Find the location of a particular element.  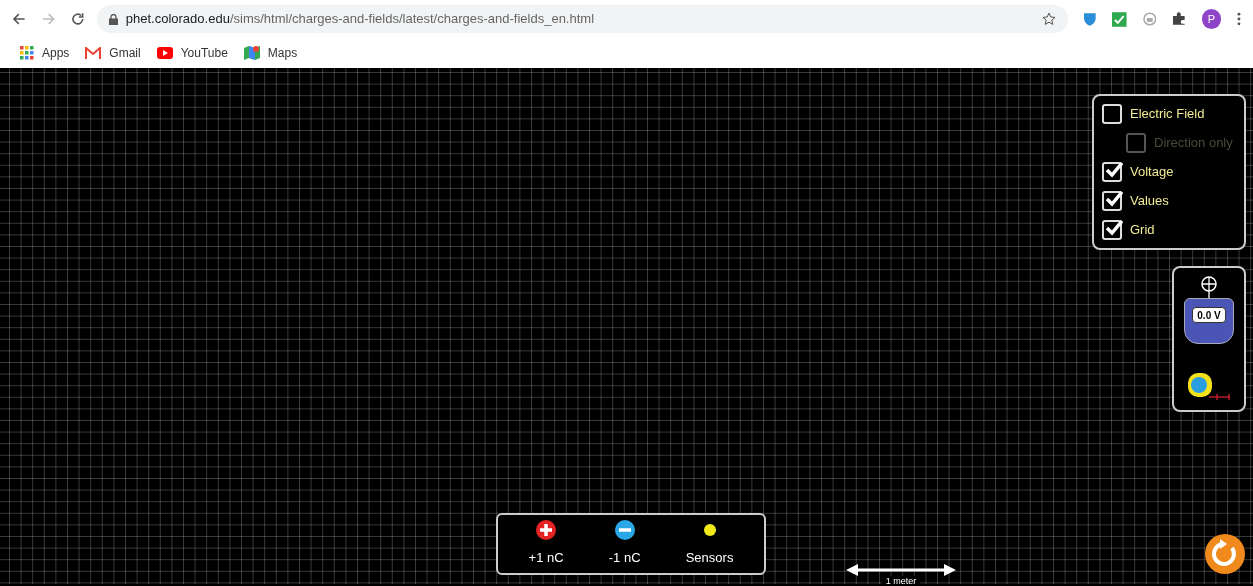

charge-label: -1 nC is located at coordinates (624, 558).